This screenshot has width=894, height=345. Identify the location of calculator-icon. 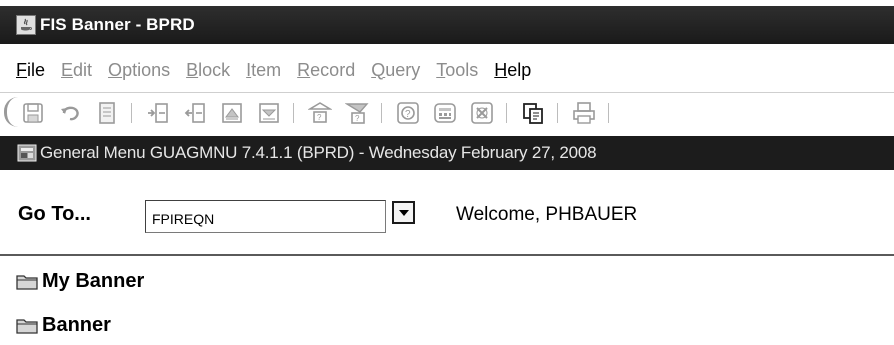
(445, 113).